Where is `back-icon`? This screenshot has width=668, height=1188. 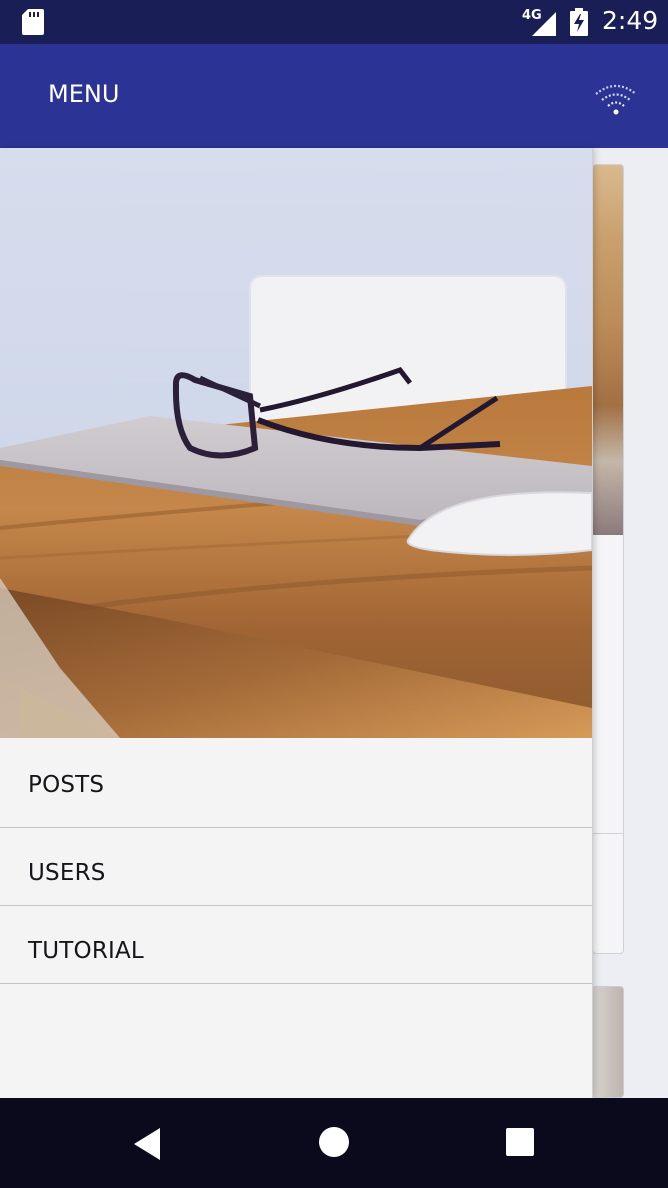 back-icon is located at coordinates (148, 1146).